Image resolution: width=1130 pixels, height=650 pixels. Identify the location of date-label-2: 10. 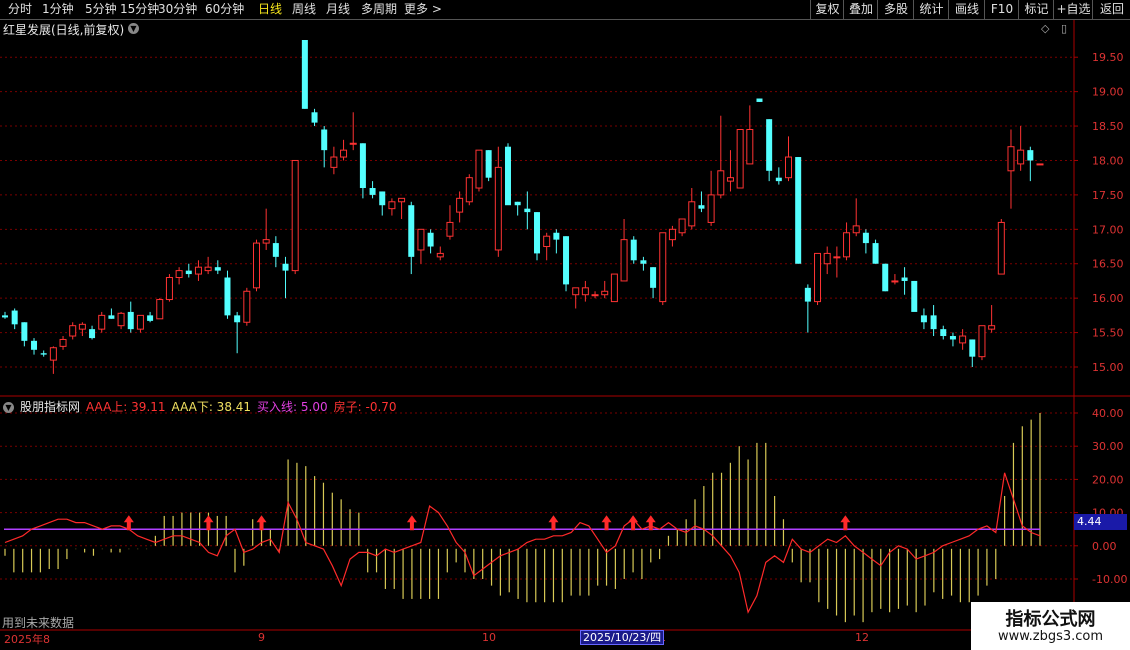
(489, 637).